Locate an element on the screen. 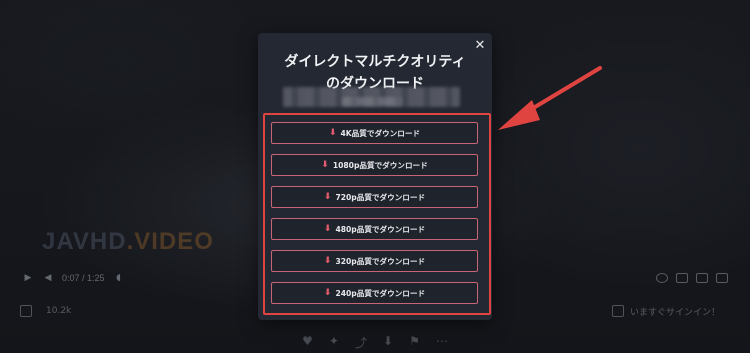 The width and height of the screenshot is (750, 353). download-720p-button: ⬇ 720p品質でダウンロード is located at coordinates (374, 197).